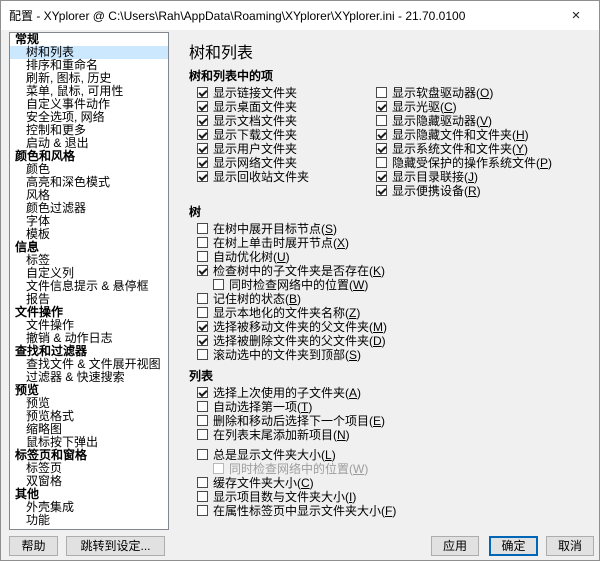 The width and height of the screenshot is (600, 561). What do you see at coordinates (436, 190) in the screenshot?
I see `checkbox-label: 显示便携设备(R)` at bounding box center [436, 190].